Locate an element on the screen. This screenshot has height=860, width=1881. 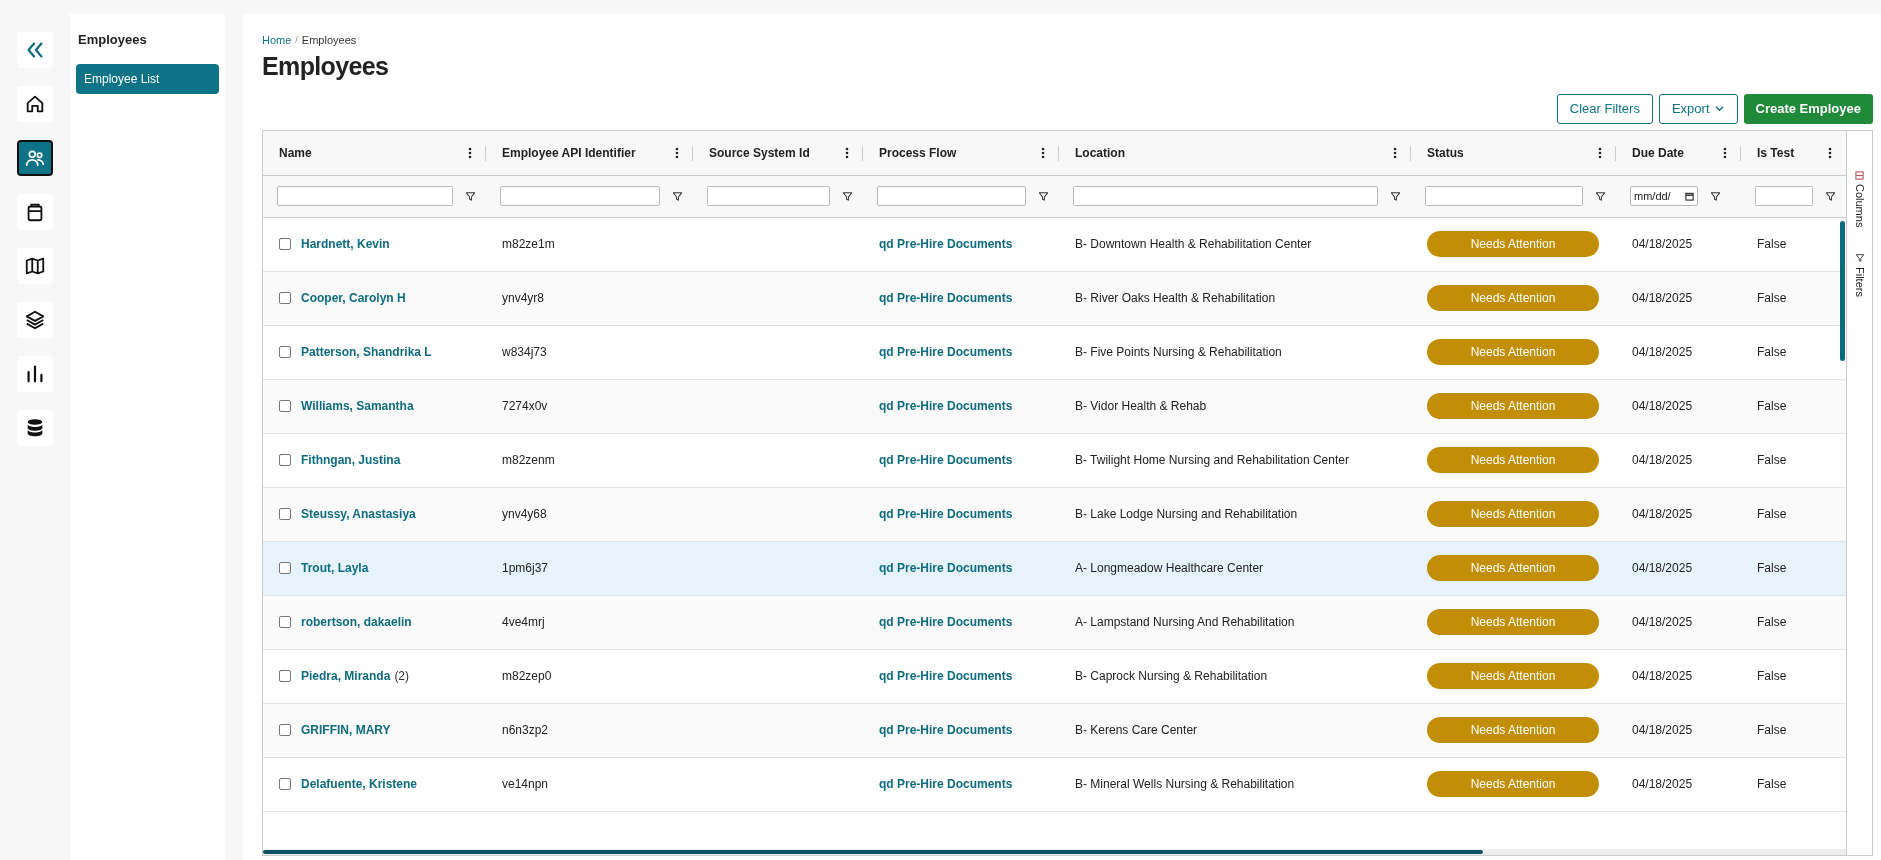
clear-filters-button: Clear Filters is located at coordinates (1604, 108).